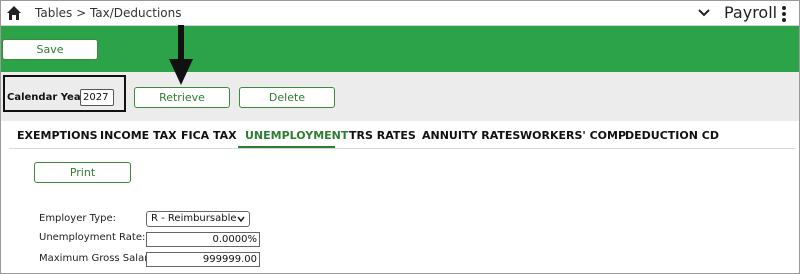  I want to click on retrieve-button: Retrieve, so click(182, 97).